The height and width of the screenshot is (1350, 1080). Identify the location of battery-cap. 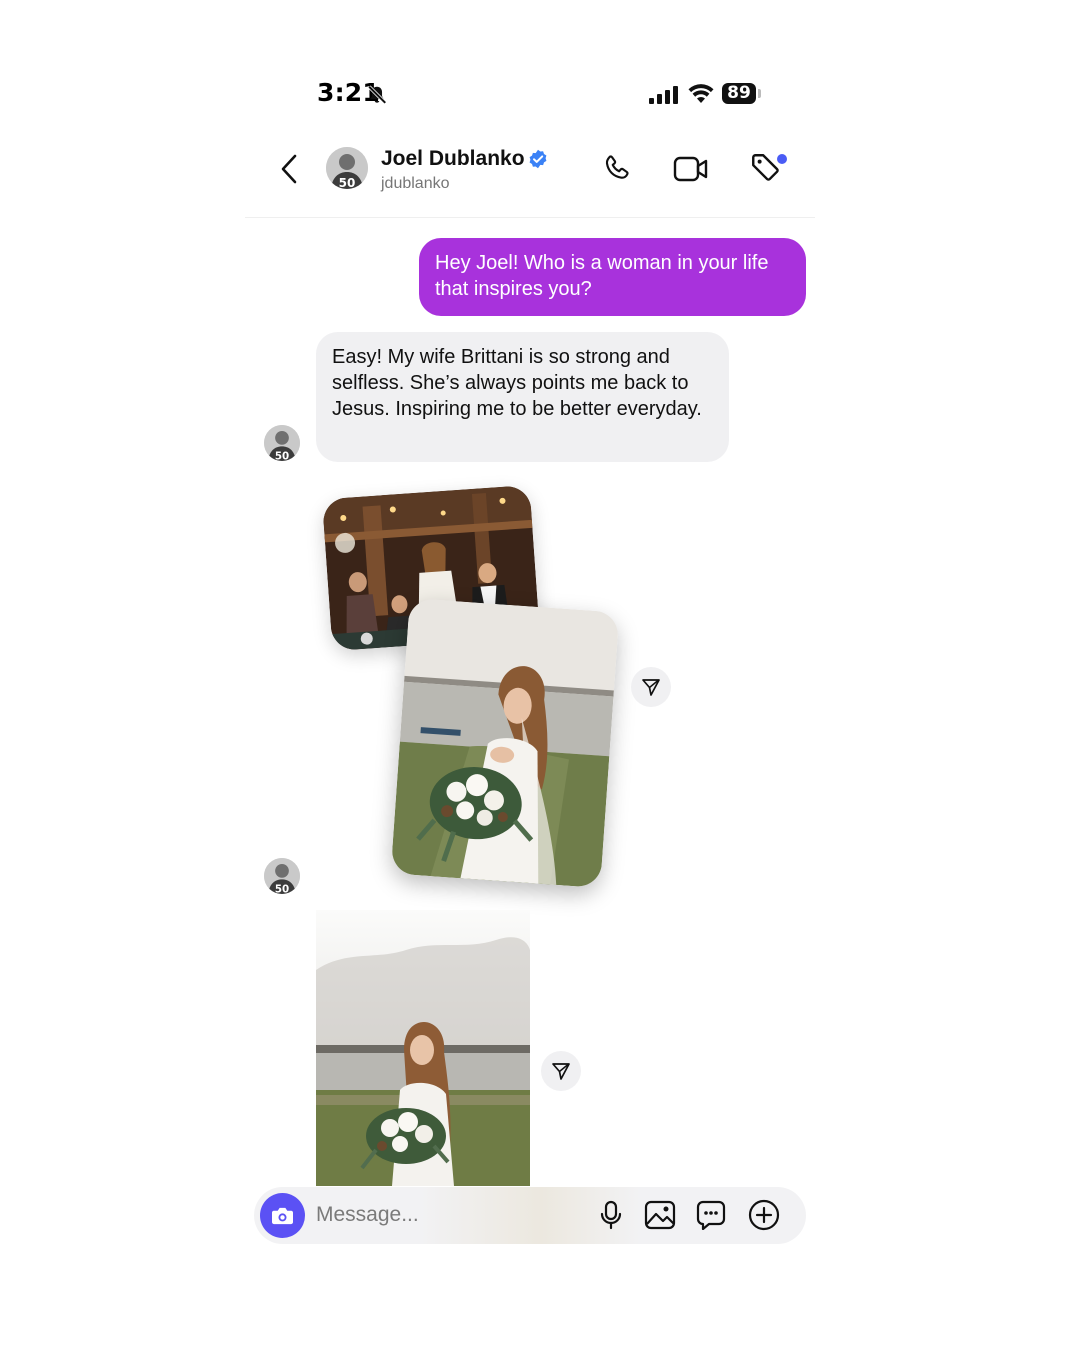
(759, 93).